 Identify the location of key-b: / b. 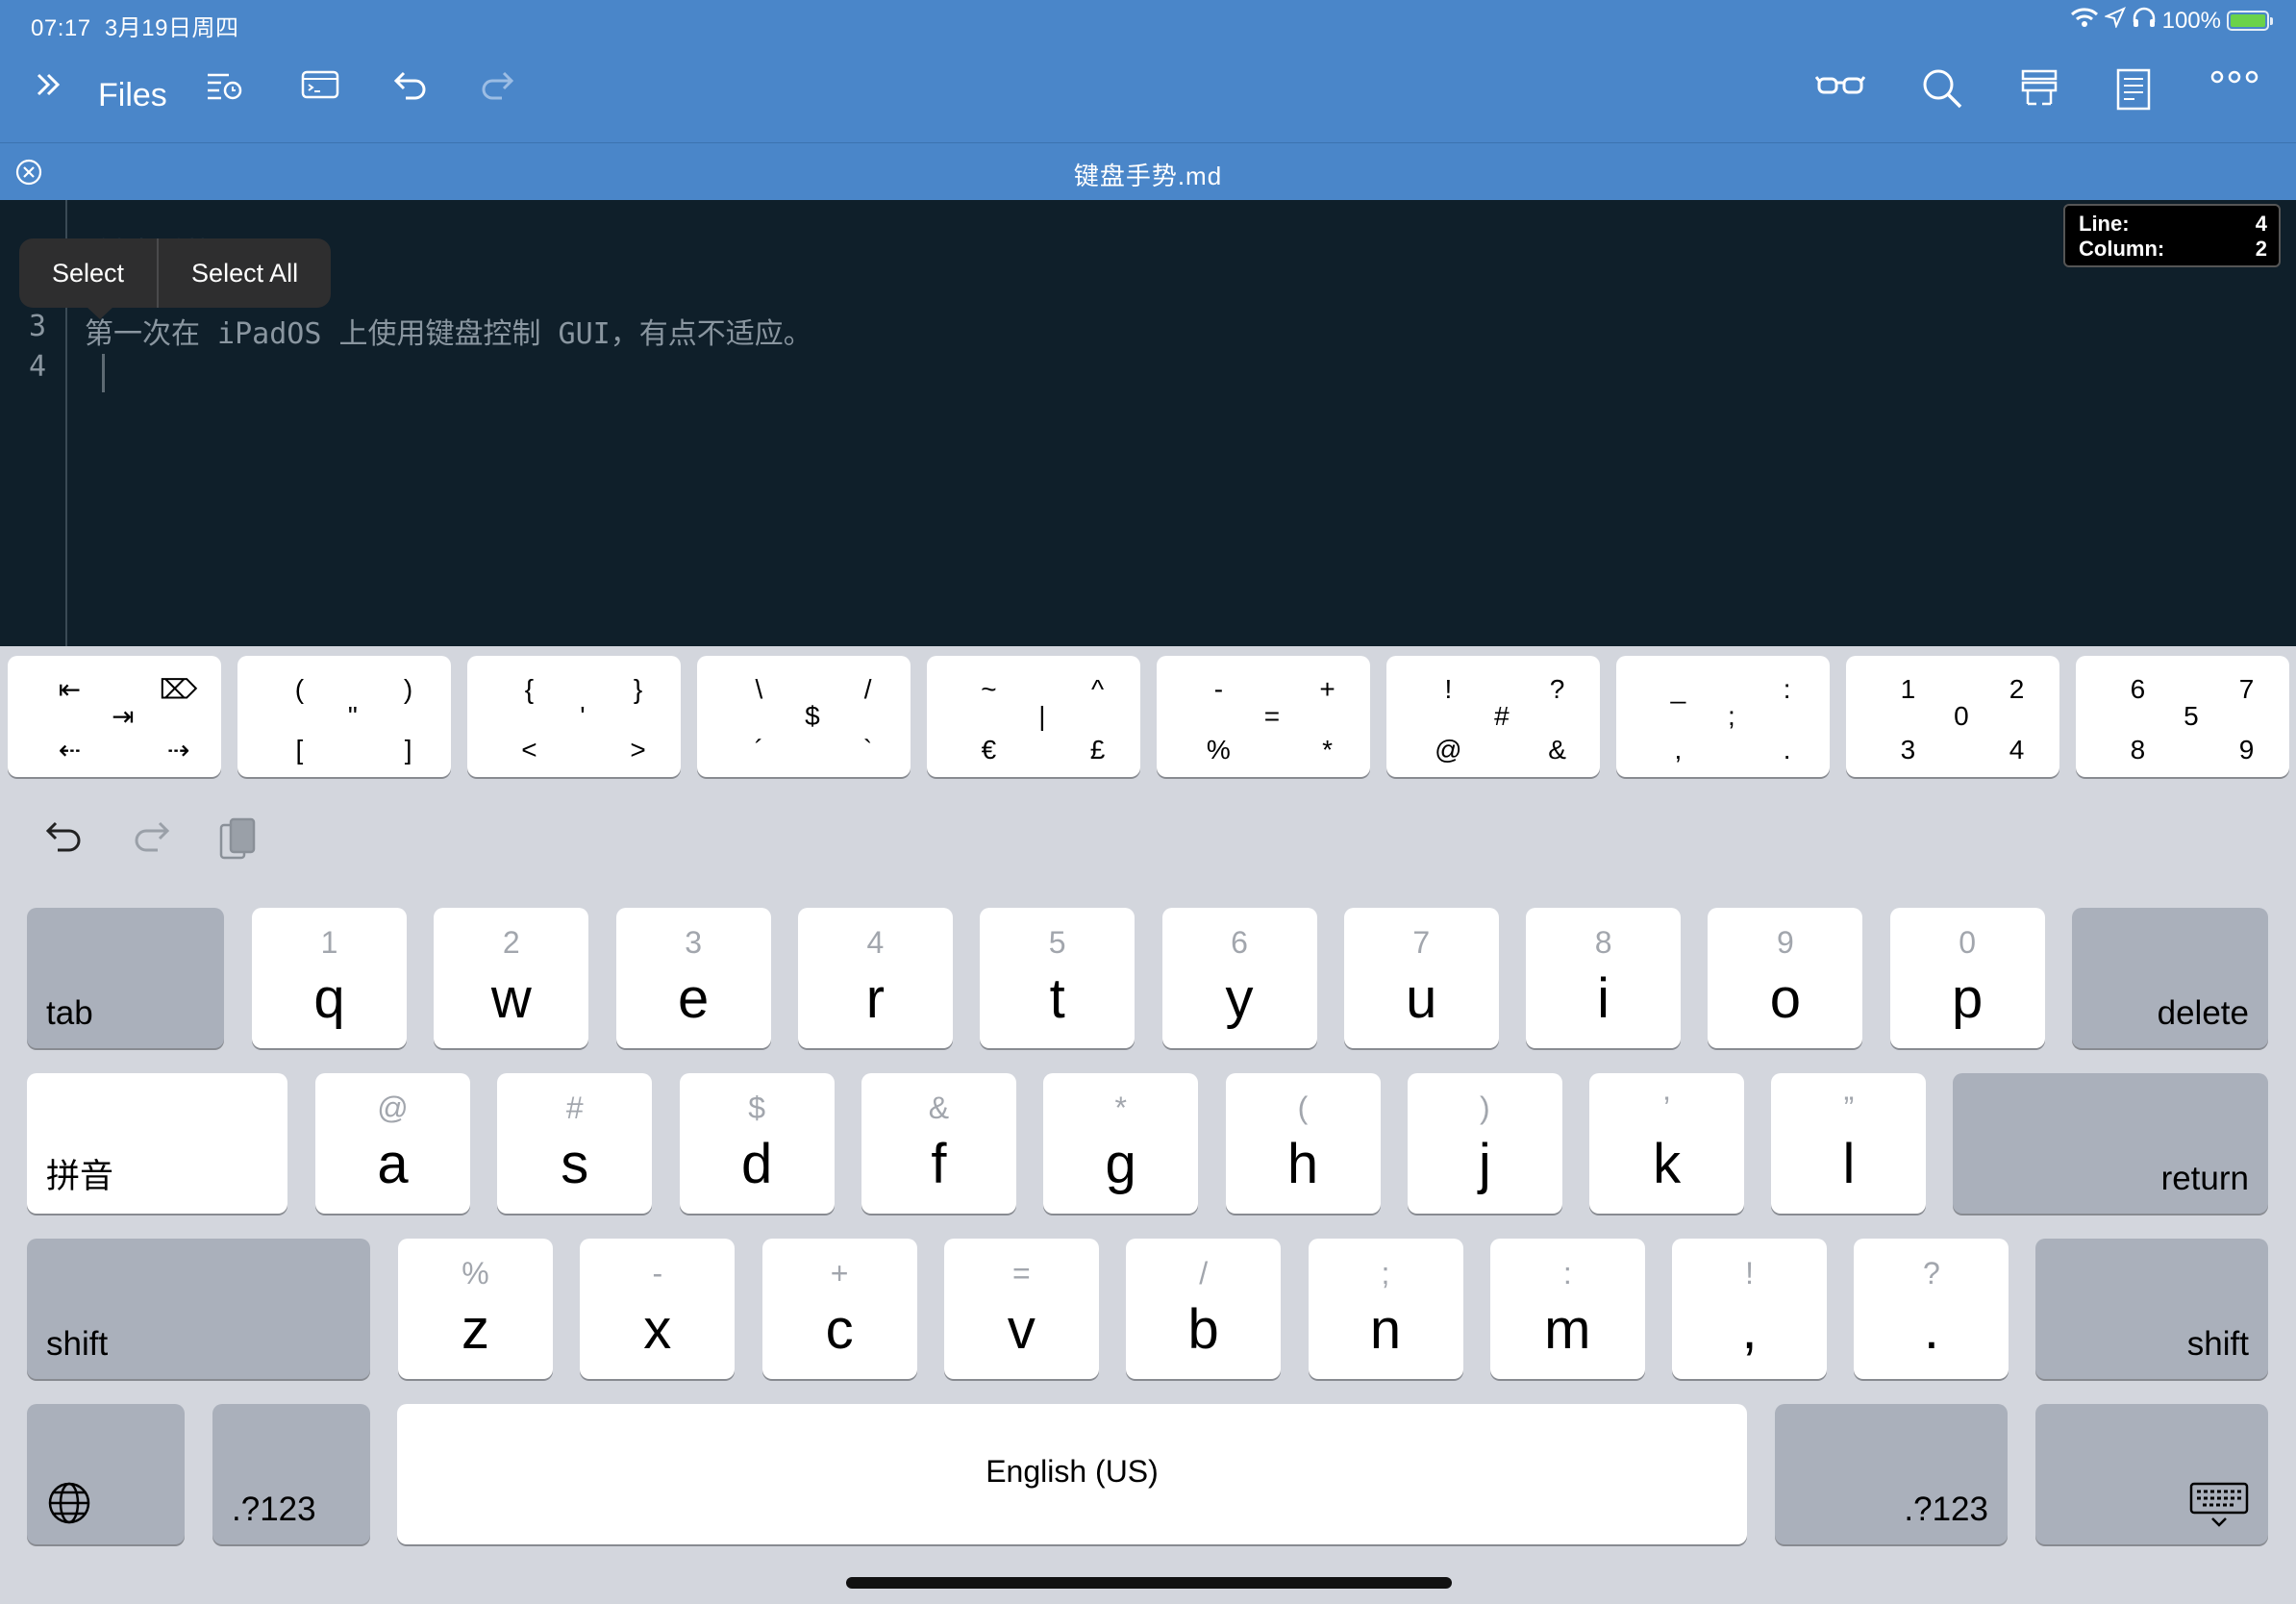
(1204, 1309).